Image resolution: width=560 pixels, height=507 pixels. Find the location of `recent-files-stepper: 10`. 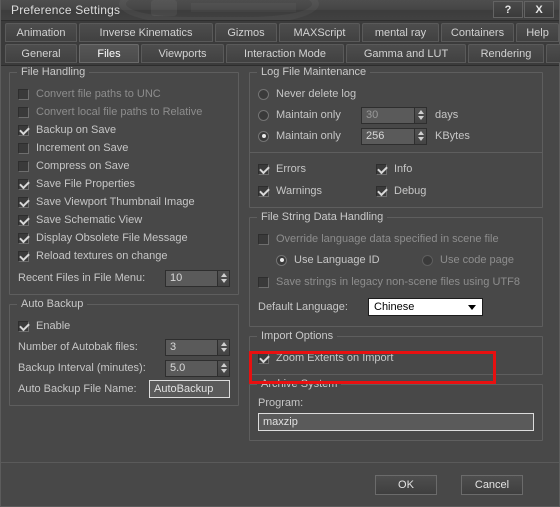

recent-files-stepper: 10 is located at coordinates (197, 278).